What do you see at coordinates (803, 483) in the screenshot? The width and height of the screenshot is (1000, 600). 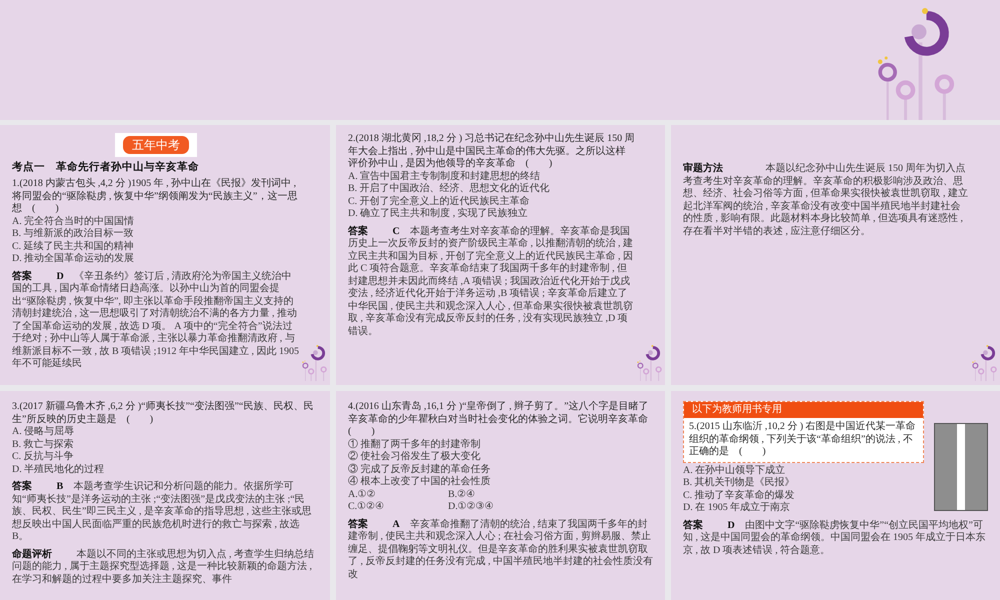 I see `answer-option: B. 其机关刊物是《民报》` at bounding box center [803, 483].